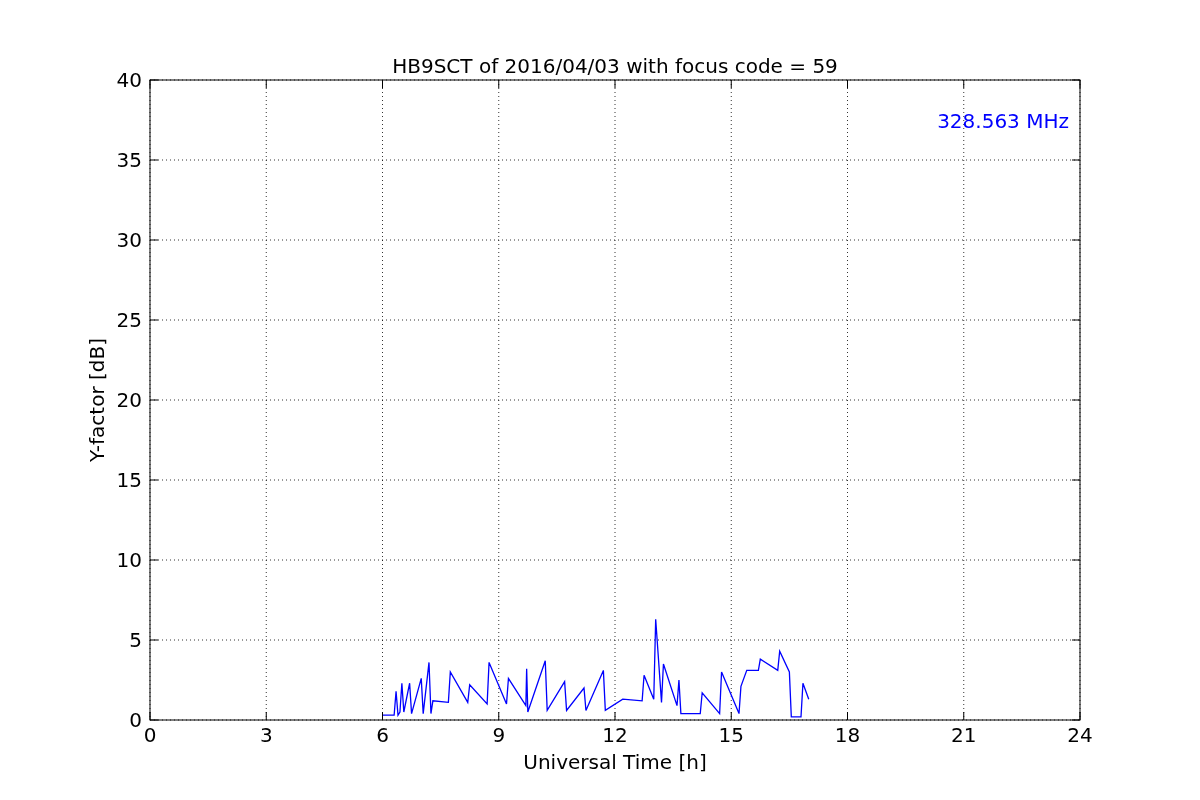 Image resolution: width=1200 pixels, height=800 pixels. What do you see at coordinates (129, 240) in the screenshot?
I see `y-tick-label: 30` at bounding box center [129, 240].